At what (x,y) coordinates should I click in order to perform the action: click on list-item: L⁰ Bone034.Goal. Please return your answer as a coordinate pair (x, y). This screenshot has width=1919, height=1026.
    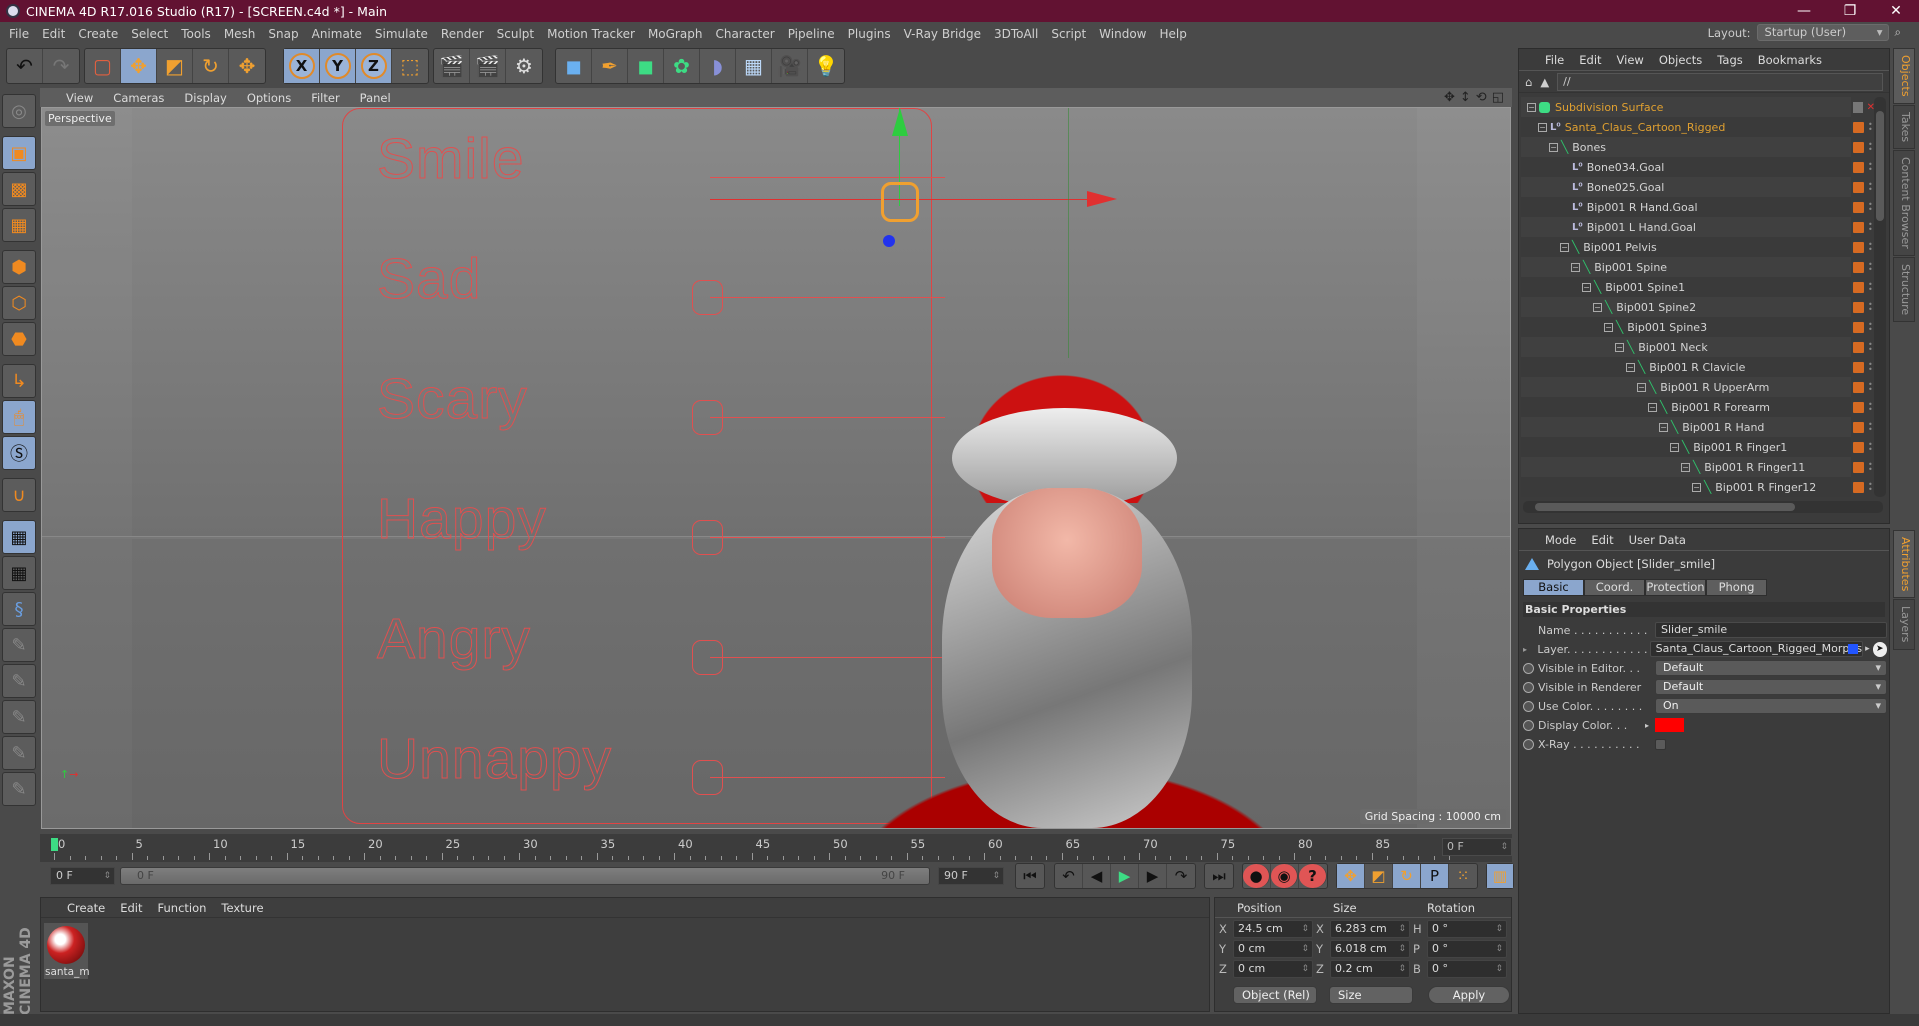
    Looking at the image, I should click on (1686, 167).